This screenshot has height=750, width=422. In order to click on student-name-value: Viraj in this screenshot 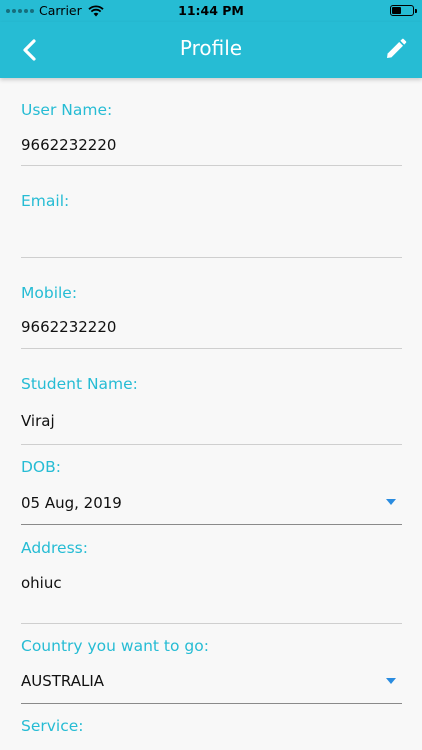, I will do `click(38, 421)`.